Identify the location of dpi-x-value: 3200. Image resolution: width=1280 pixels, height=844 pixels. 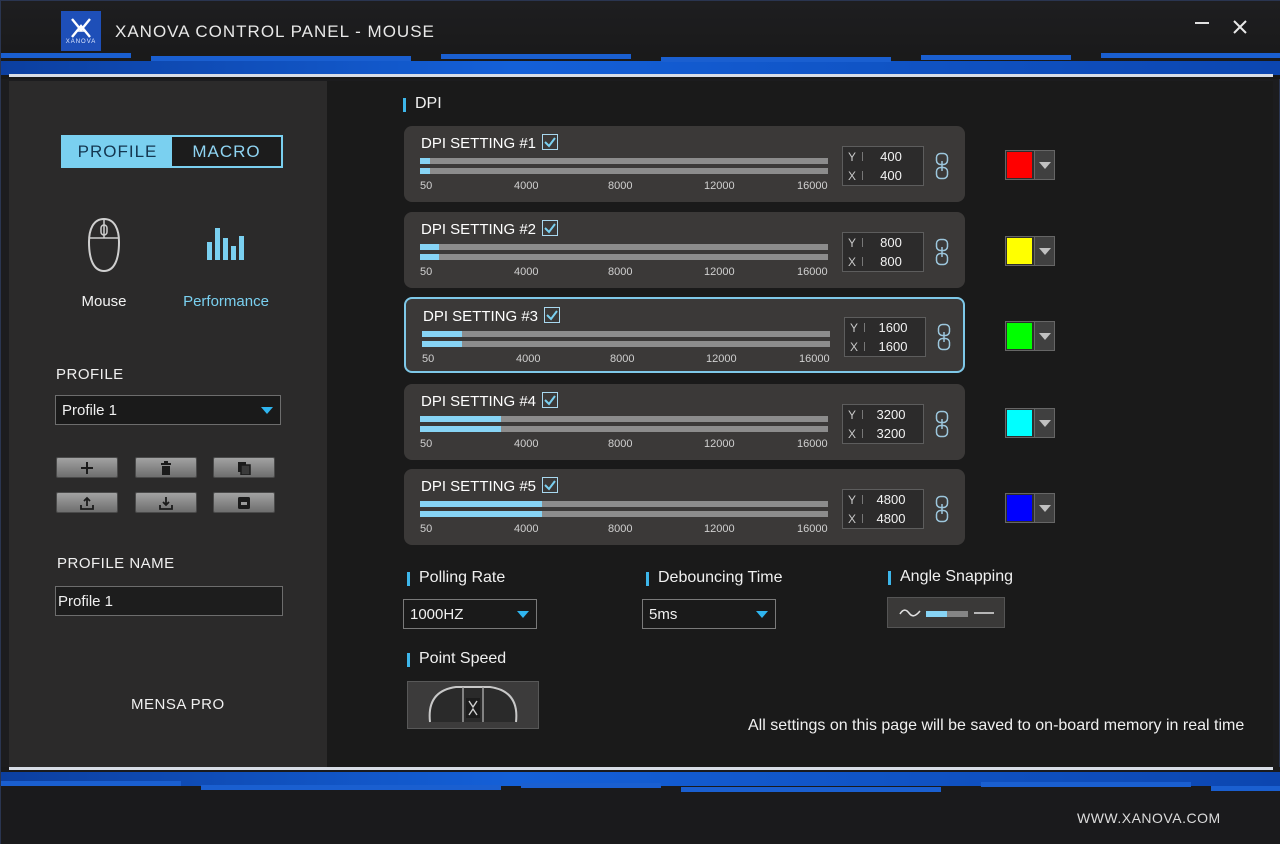
(891, 433).